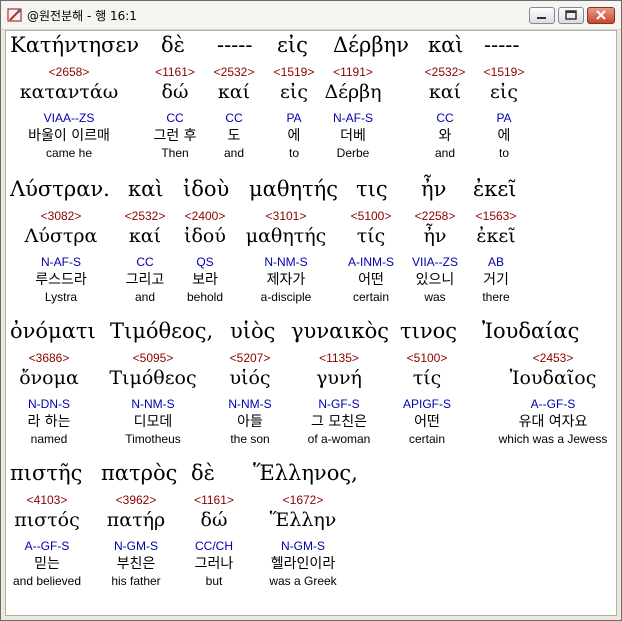 This screenshot has width=622, height=621. Describe the element at coordinates (303, 500) in the screenshot. I see `strong-number: <1672>` at that location.